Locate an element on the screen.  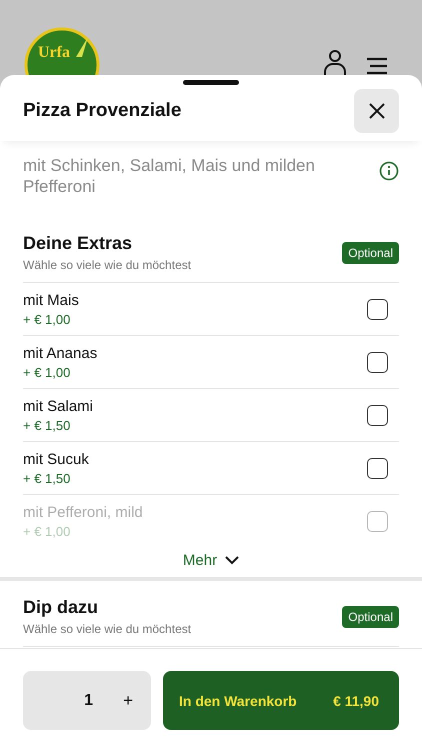
plus-button: + is located at coordinates (128, 700).